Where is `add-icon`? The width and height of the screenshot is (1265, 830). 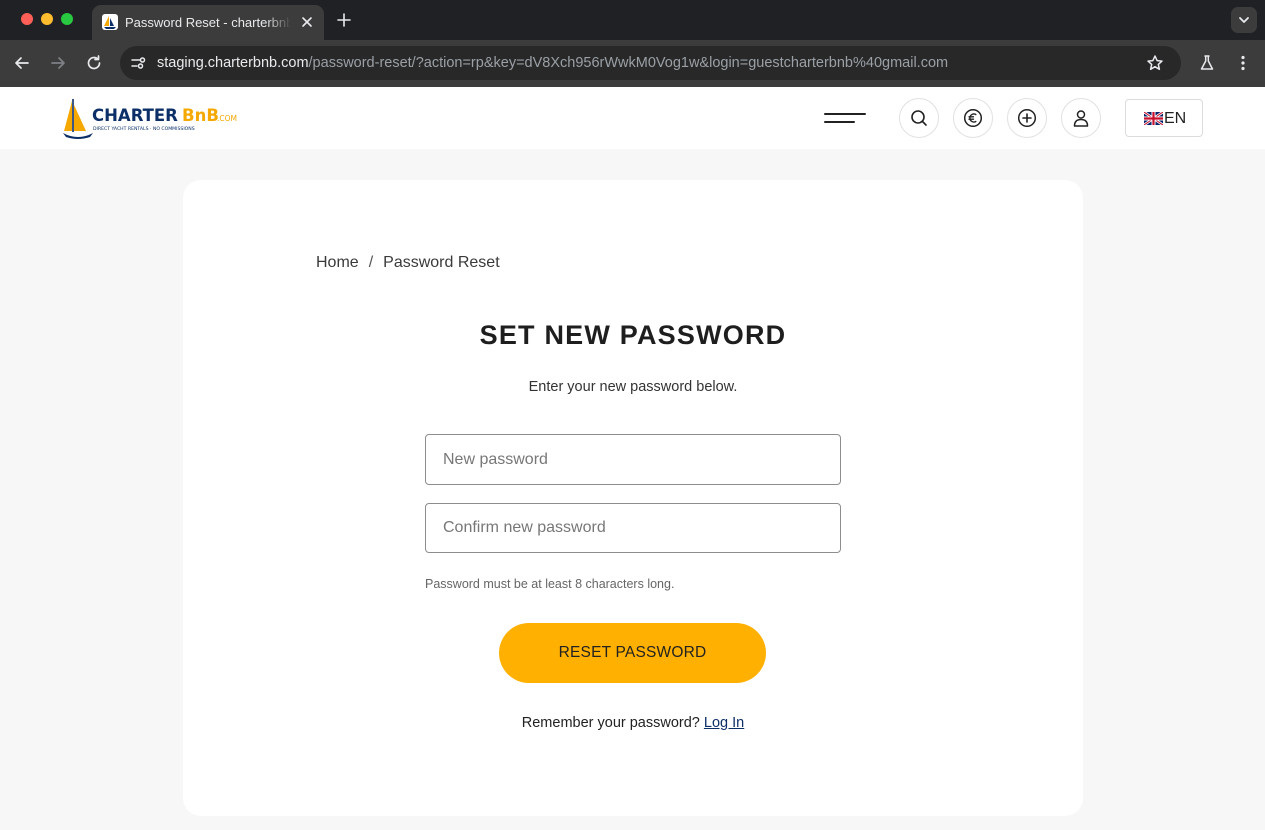 add-icon is located at coordinates (1027, 118).